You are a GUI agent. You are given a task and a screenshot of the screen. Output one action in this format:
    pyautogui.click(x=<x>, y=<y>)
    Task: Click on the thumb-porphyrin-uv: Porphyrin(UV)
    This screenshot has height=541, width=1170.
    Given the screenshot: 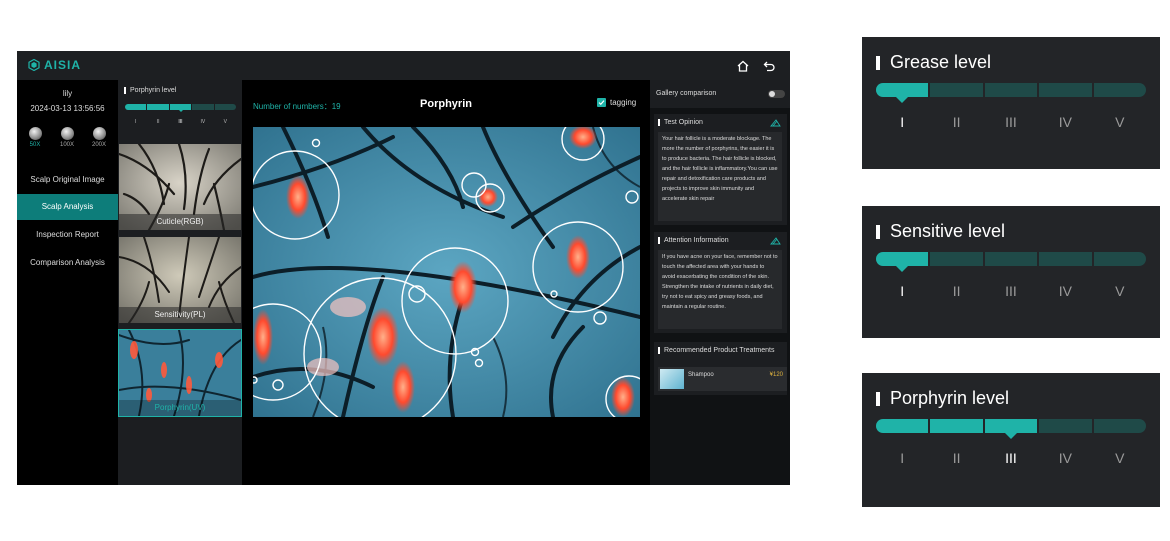 What is the action you would take?
    pyautogui.click(x=180, y=373)
    